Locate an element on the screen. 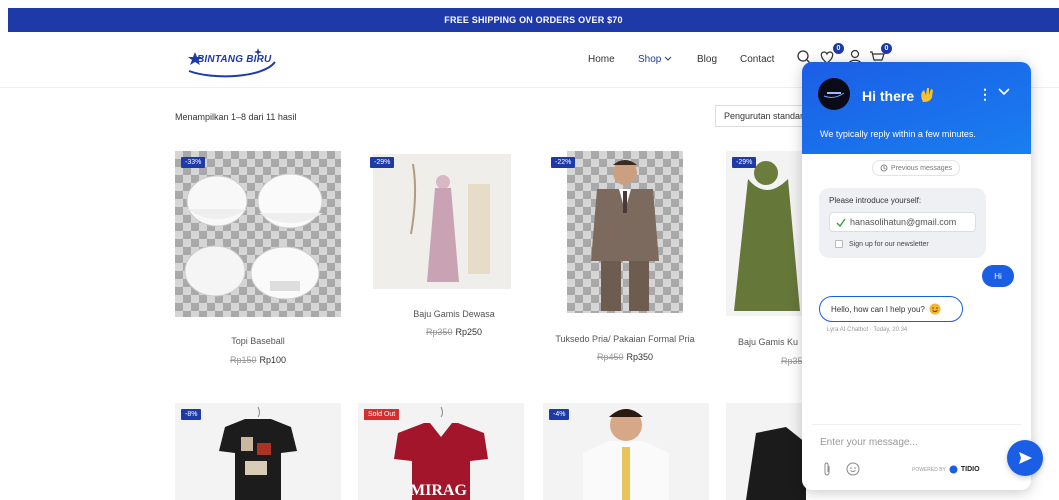  product-name: Baju Gamis Ku is located at coordinates (768, 342).